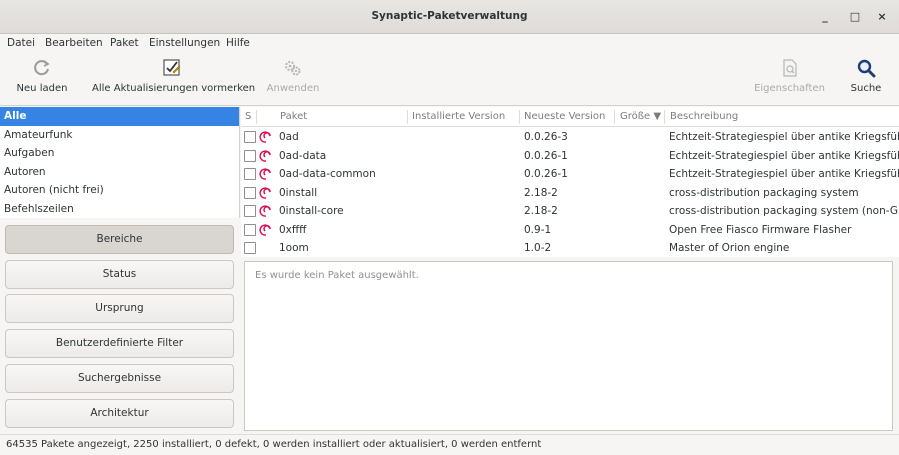 The height and width of the screenshot is (455, 899). Describe the element at coordinates (789, 88) in the screenshot. I see `properties-label: Eigenschaften` at that location.